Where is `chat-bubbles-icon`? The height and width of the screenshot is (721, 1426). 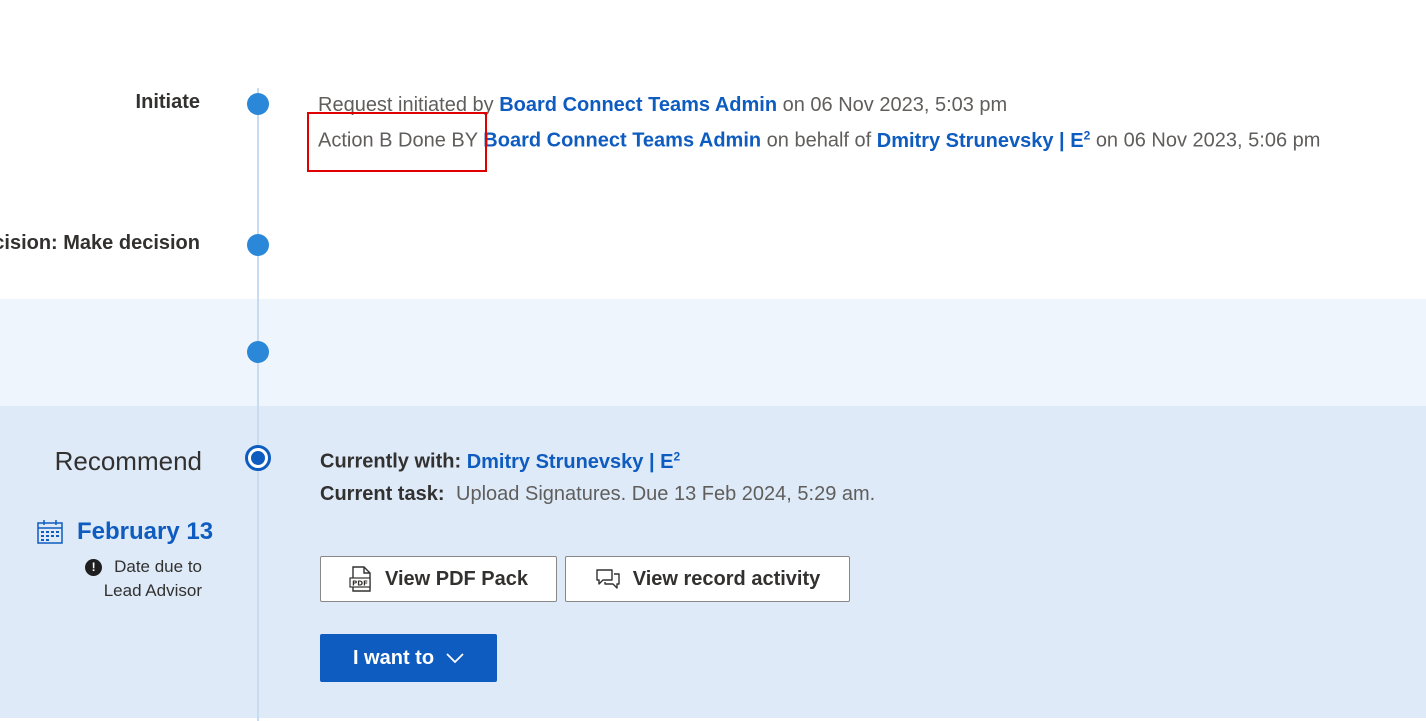
chat-bubbles-icon is located at coordinates (608, 579).